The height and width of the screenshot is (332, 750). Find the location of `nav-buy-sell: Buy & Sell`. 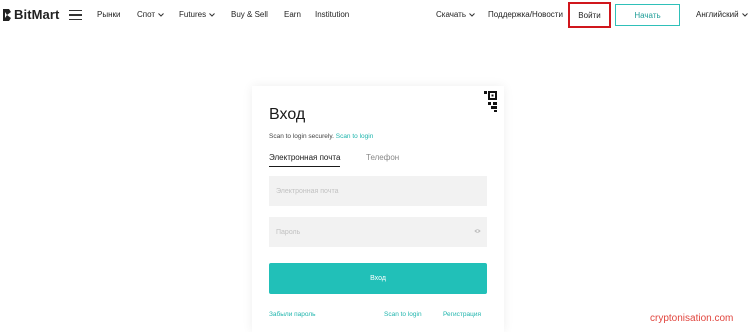

nav-buy-sell: Buy & Sell is located at coordinates (249, 14).